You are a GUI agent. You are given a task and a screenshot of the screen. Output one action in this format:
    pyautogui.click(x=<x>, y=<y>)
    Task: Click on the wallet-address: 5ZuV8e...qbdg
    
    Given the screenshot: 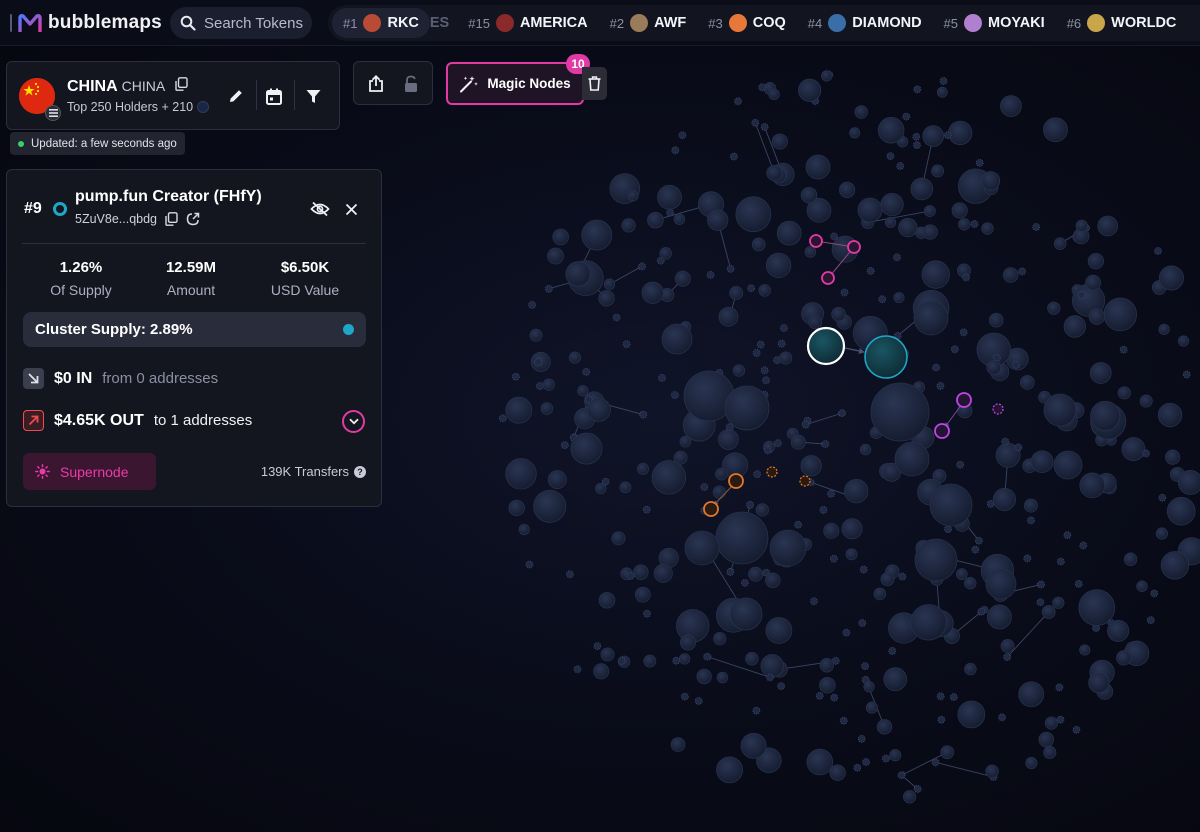 What is the action you would take?
    pyautogui.click(x=116, y=219)
    